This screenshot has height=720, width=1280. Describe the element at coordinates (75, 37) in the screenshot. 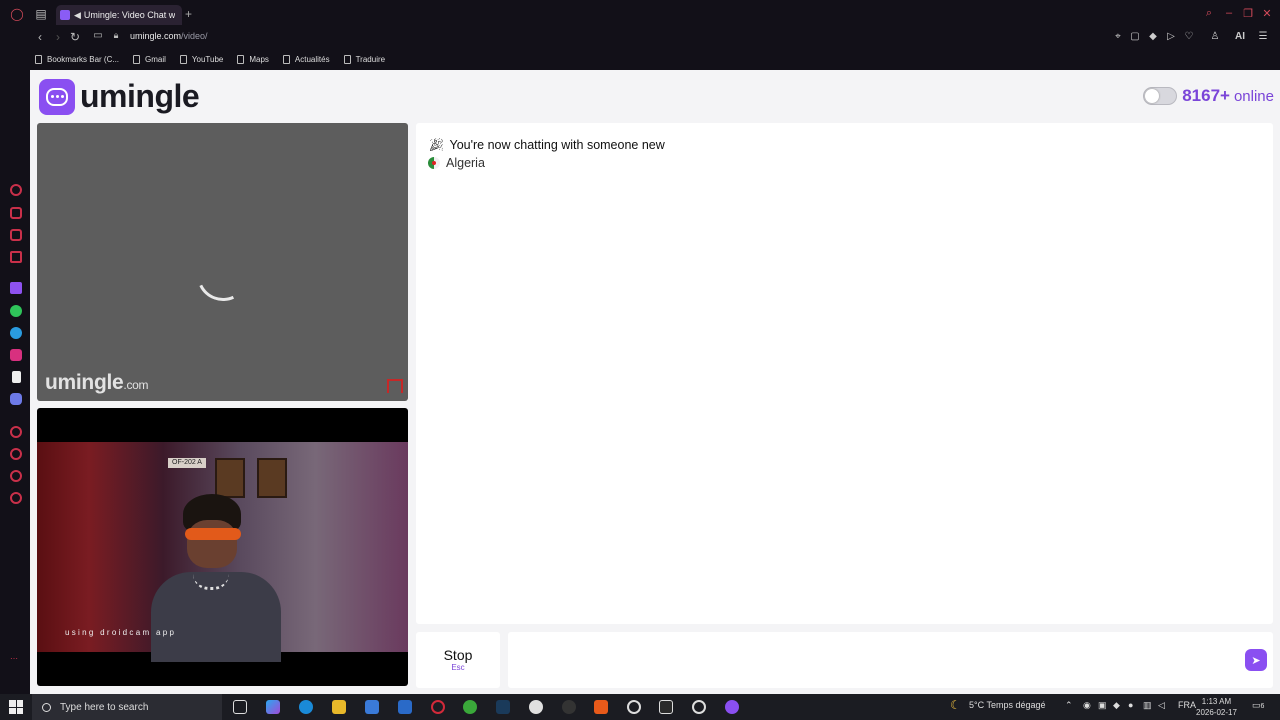

I see `reload-icon: ↻` at that location.